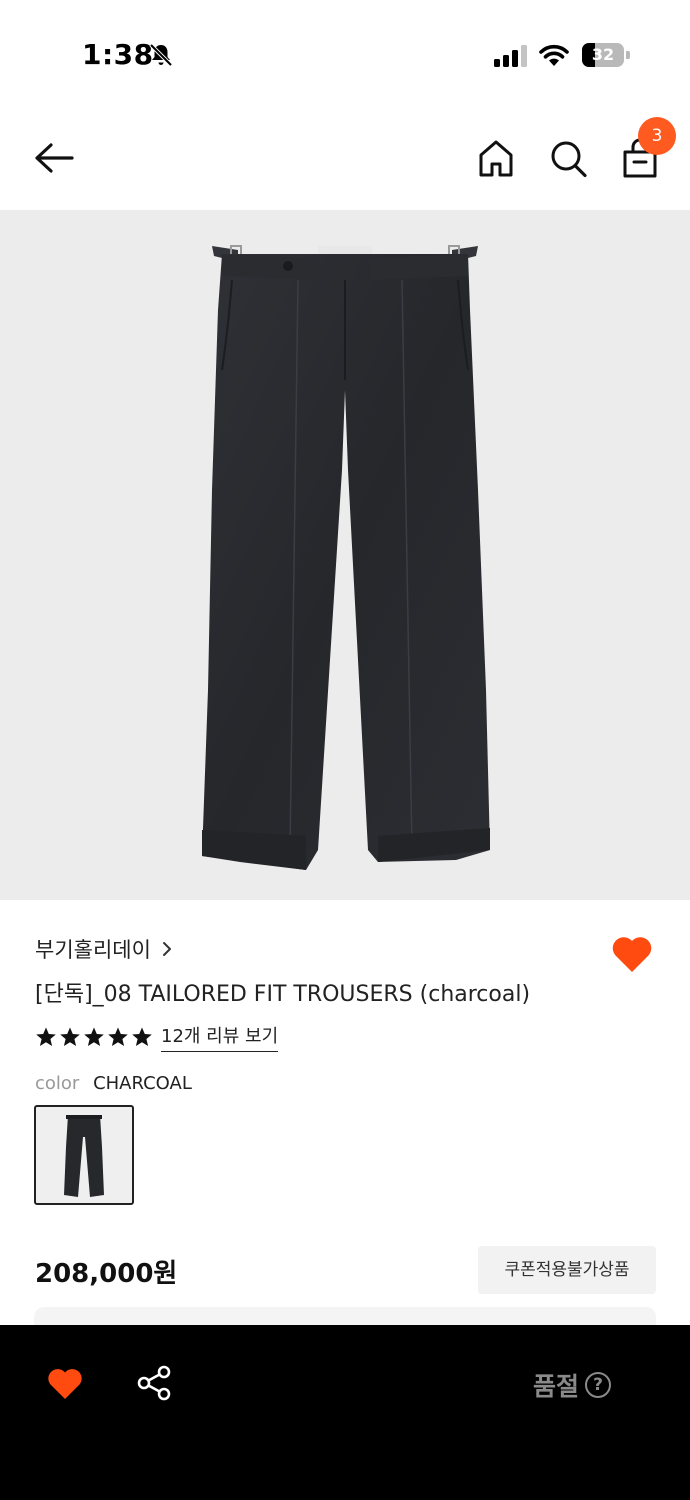 Image resolution: width=690 pixels, height=1500 pixels. Describe the element at coordinates (496, 158) in the screenshot. I see `home-icon` at that location.